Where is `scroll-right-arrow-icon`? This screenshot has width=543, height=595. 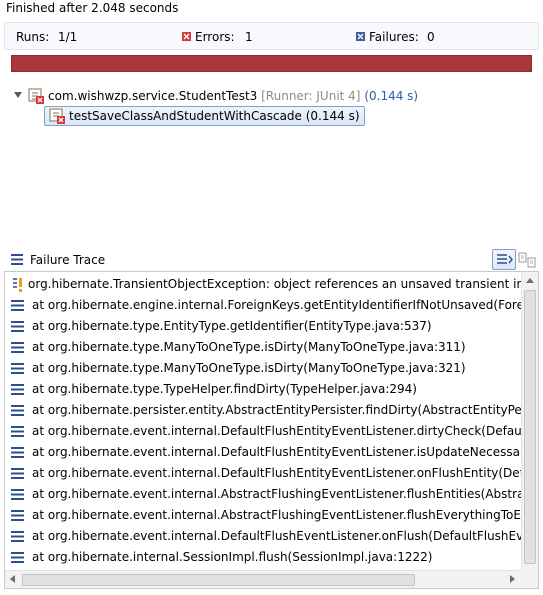
scroll-right-arrow-icon is located at coordinates (512, 579).